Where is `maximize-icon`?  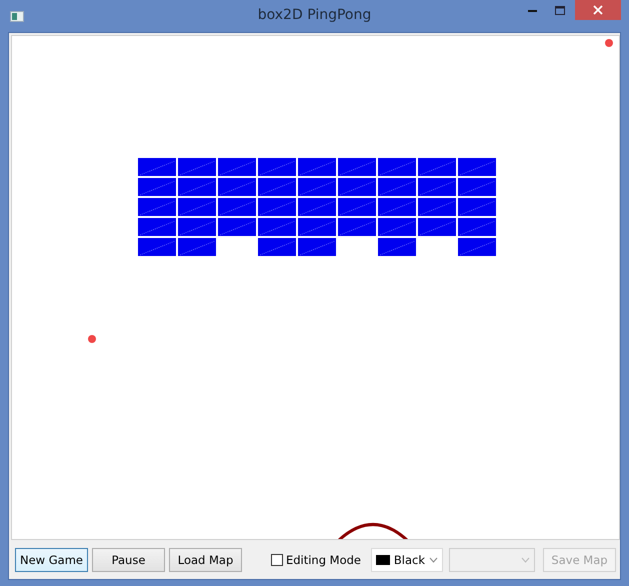
maximize-icon is located at coordinates (559, 10).